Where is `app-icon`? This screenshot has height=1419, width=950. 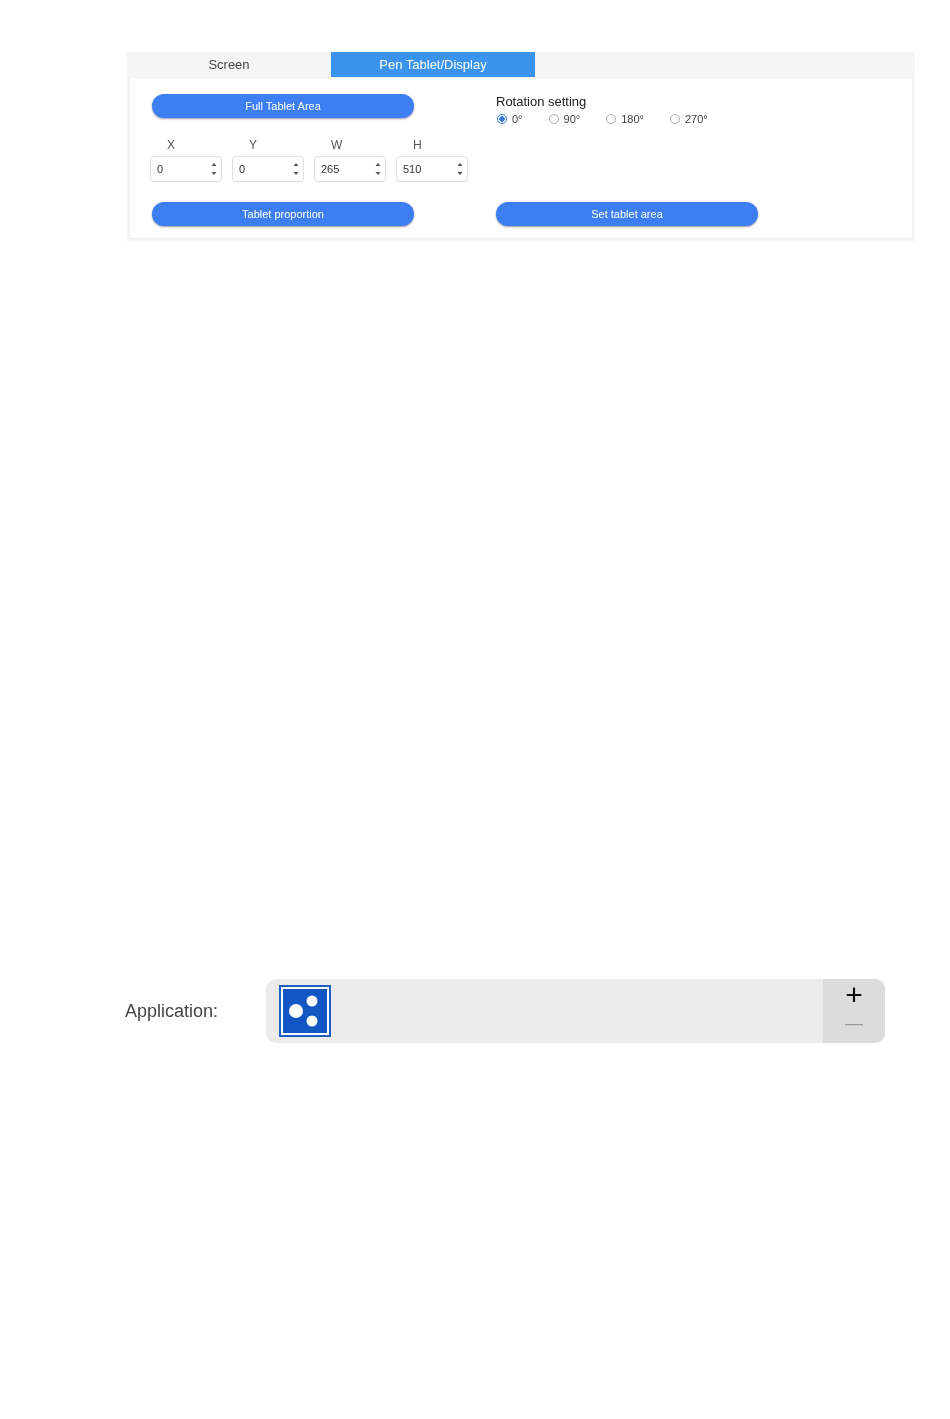
app-icon is located at coordinates (305, 1011).